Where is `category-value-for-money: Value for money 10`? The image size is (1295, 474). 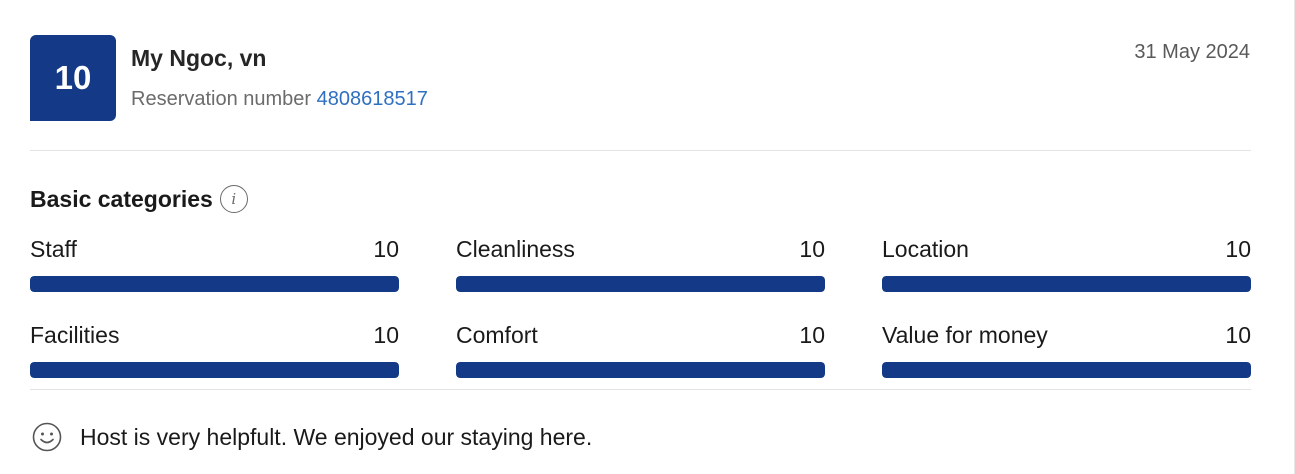 category-value-for-money: Value for money 10 is located at coordinates (1066, 350).